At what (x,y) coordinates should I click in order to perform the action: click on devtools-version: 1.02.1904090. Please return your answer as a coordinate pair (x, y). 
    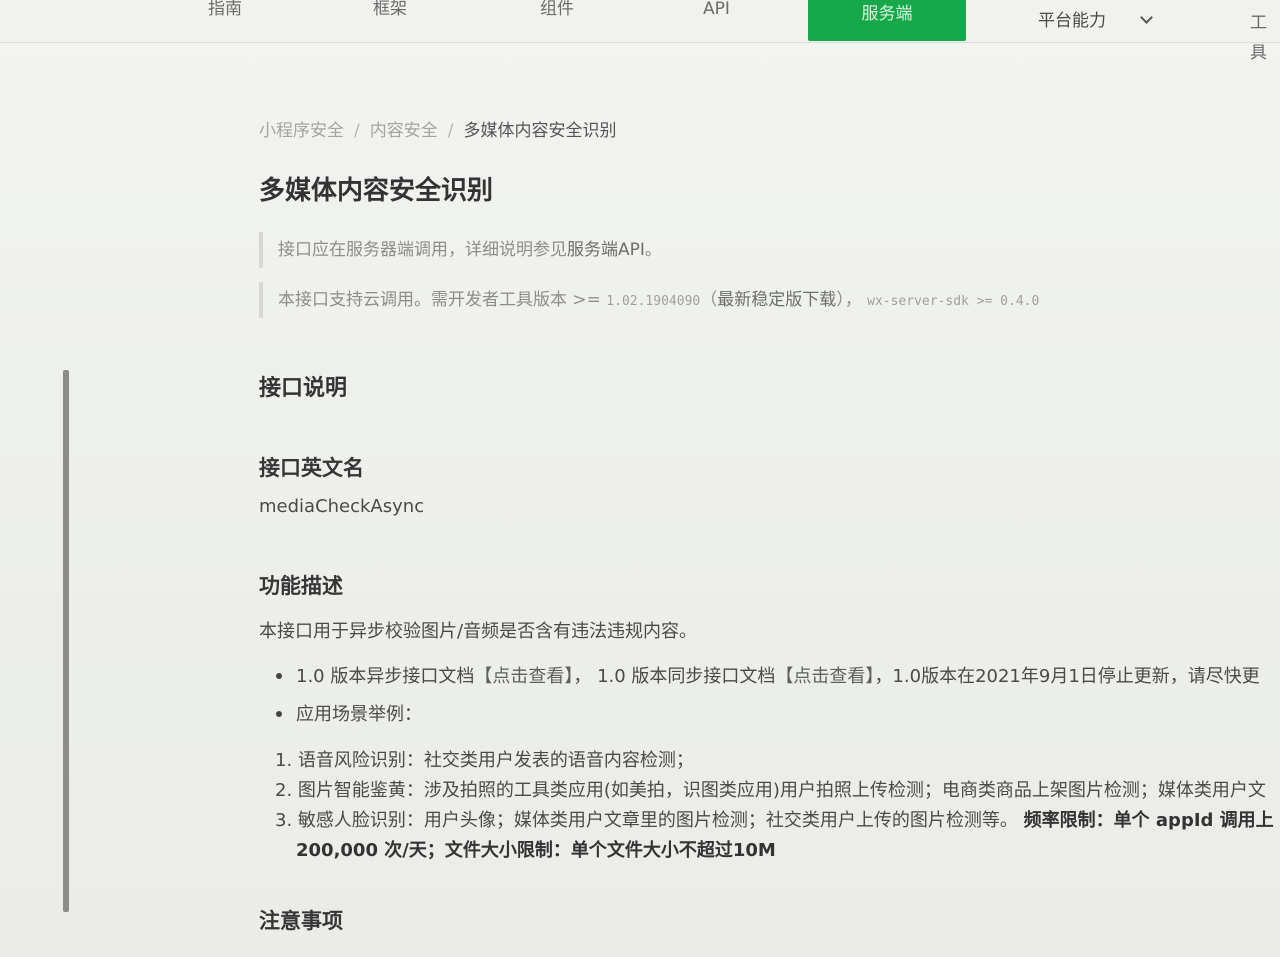
    Looking at the image, I should click on (653, 301).